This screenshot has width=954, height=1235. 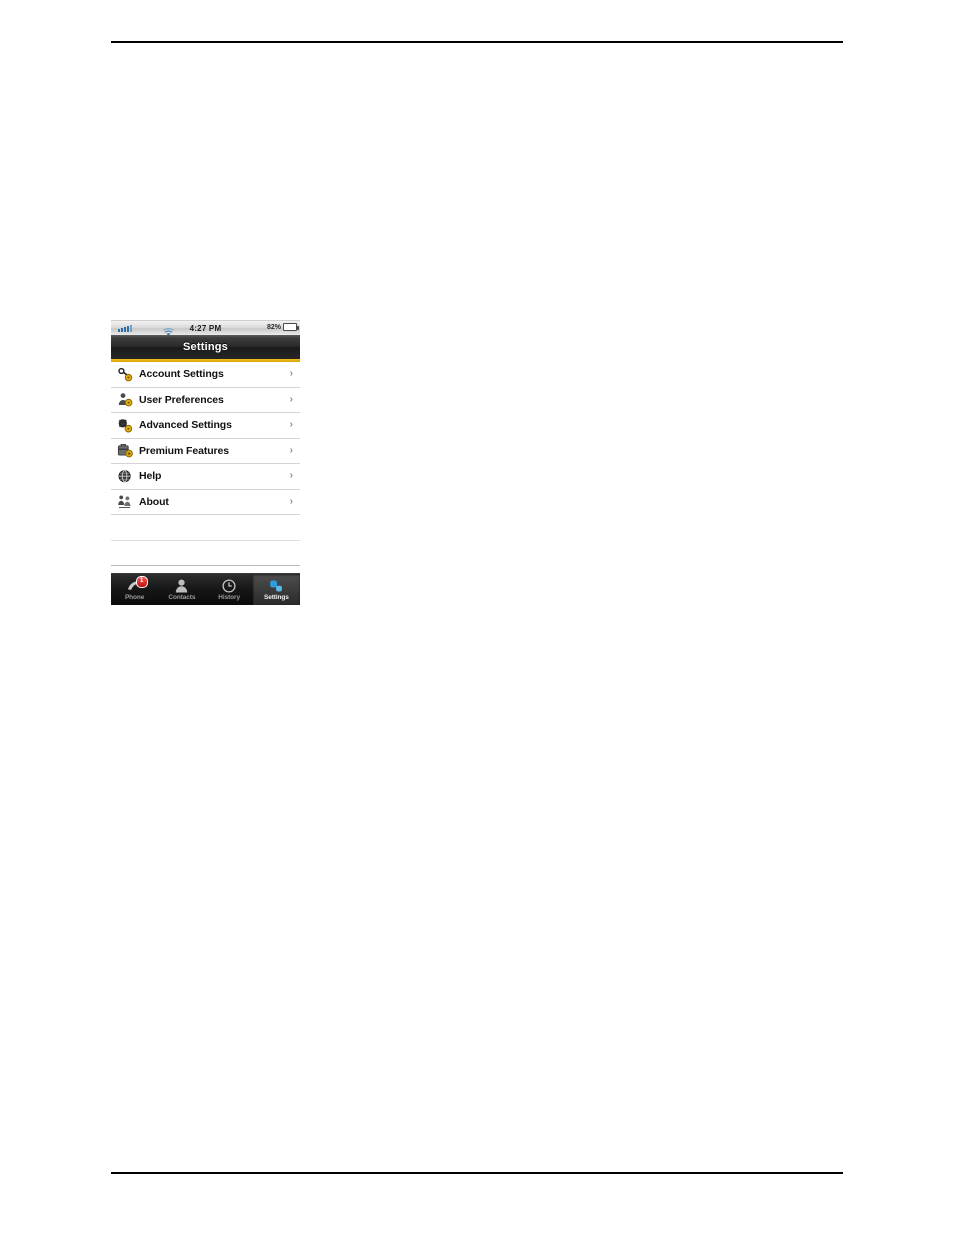 I want to click on iphone-settings-screenshot: 4:27 PM 82% Settings Account Settings ›, so click(x=205, y=462).